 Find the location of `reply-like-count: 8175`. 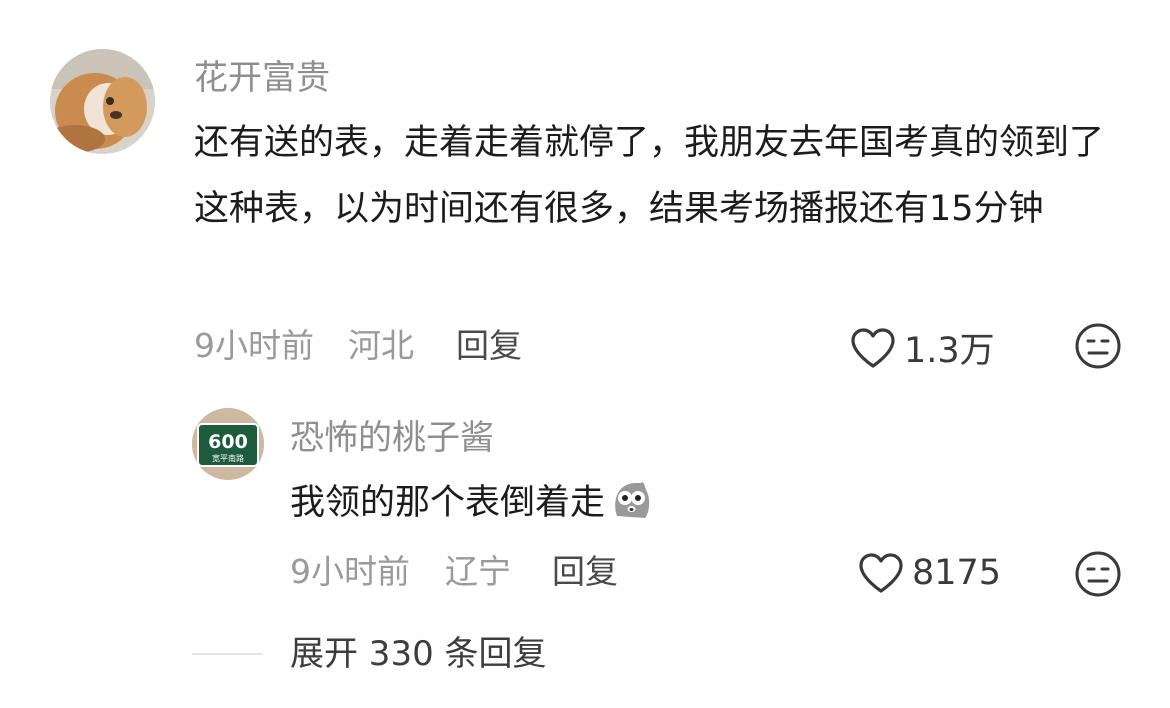

reply-like-count: 8175 is located at coordinates (957, 573).